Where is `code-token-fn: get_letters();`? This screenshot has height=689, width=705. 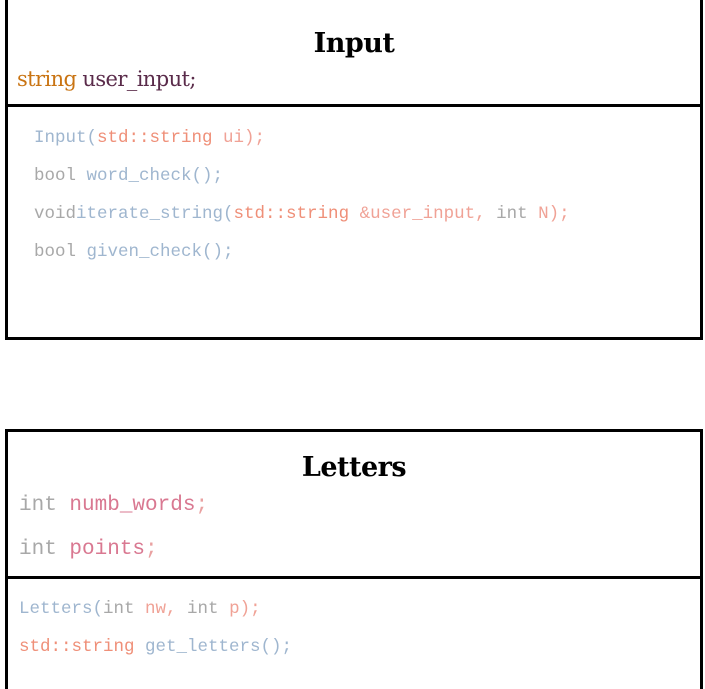 code-token-fn: get_letters(); is located at coordinates (213, 647).